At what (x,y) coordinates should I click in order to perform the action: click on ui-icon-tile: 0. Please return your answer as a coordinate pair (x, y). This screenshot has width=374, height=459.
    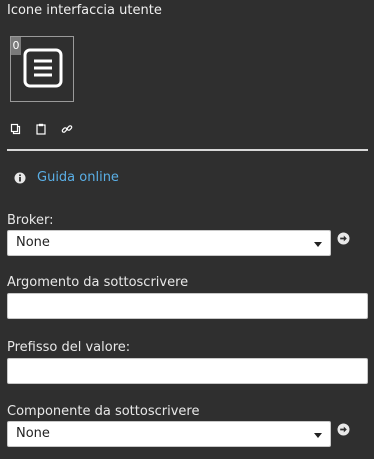
    Looking at the image, I should click on (42, 69).